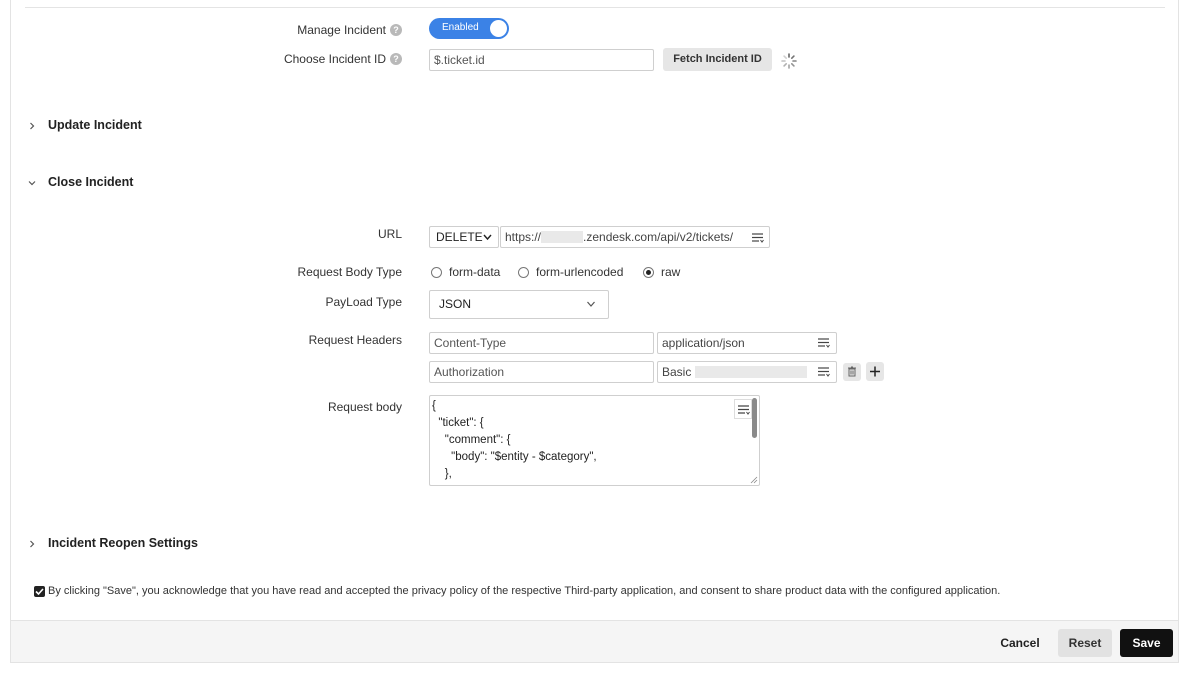  I want to click on payload-type-select: JSON, so click(519, 304).